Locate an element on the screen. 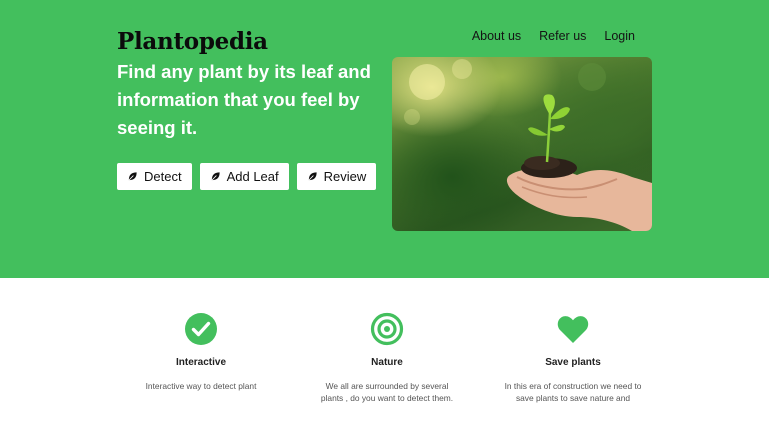 The image size is (769, 432). feature-title: Nature is located at coordinates (387, 362).